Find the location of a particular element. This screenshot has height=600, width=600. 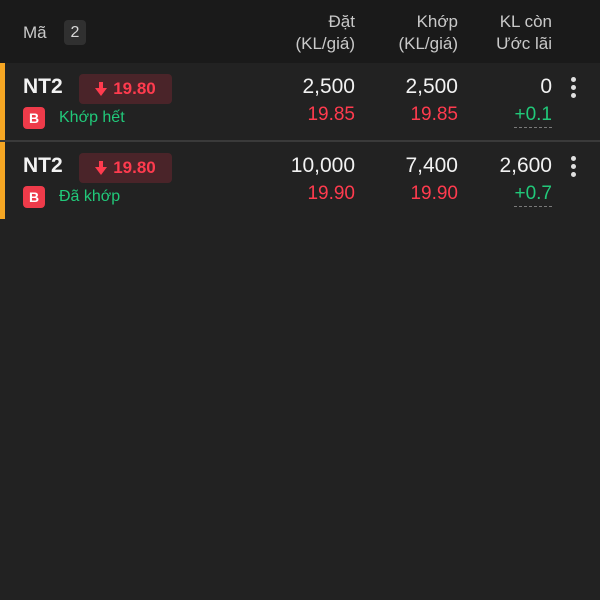

order-count-badge: 2 is located at coordinates (75, 32).